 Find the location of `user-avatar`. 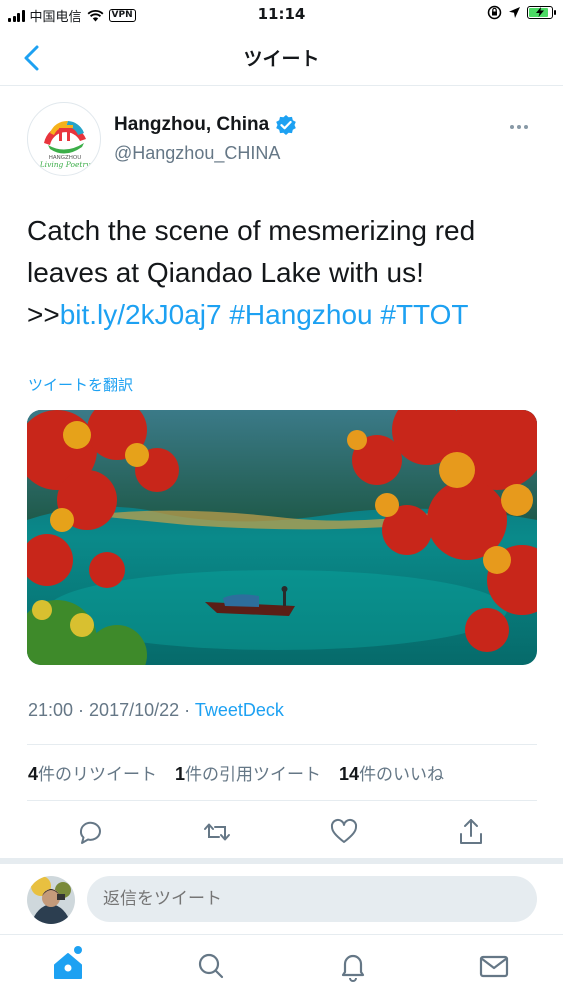

user-avatar is located at coordinates (51, 900).